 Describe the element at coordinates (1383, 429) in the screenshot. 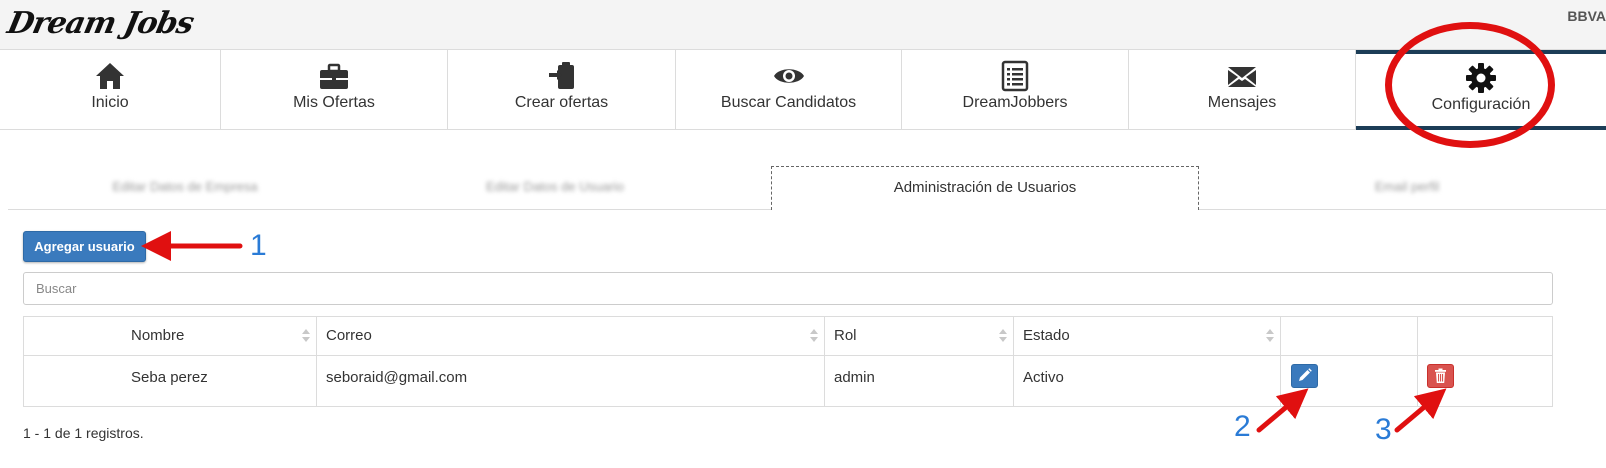

I see `annotation-number-3: 3` at that location.